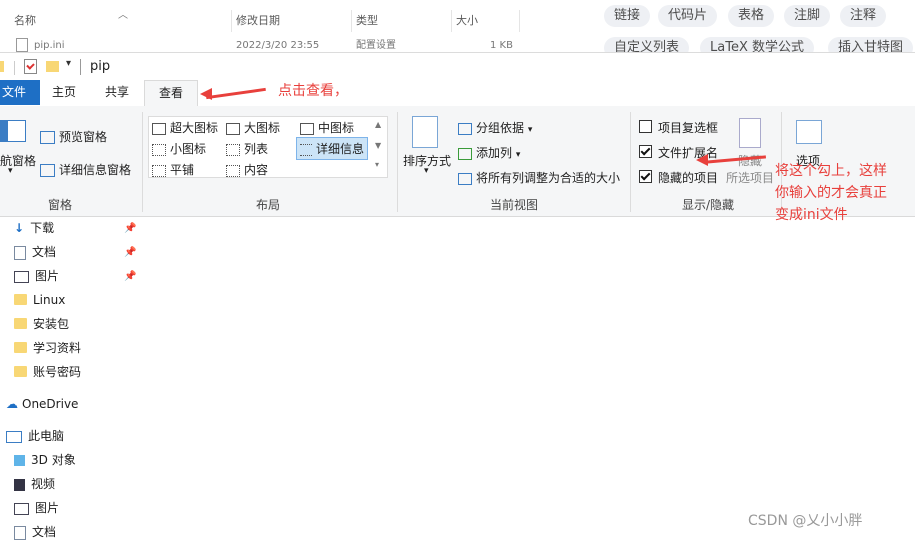 The height and width of the screenshot is (543, 915). Describe the element at coordinates (513, 205) in the screenshot. I see `group-label-current-view: 当前视图` at that location.